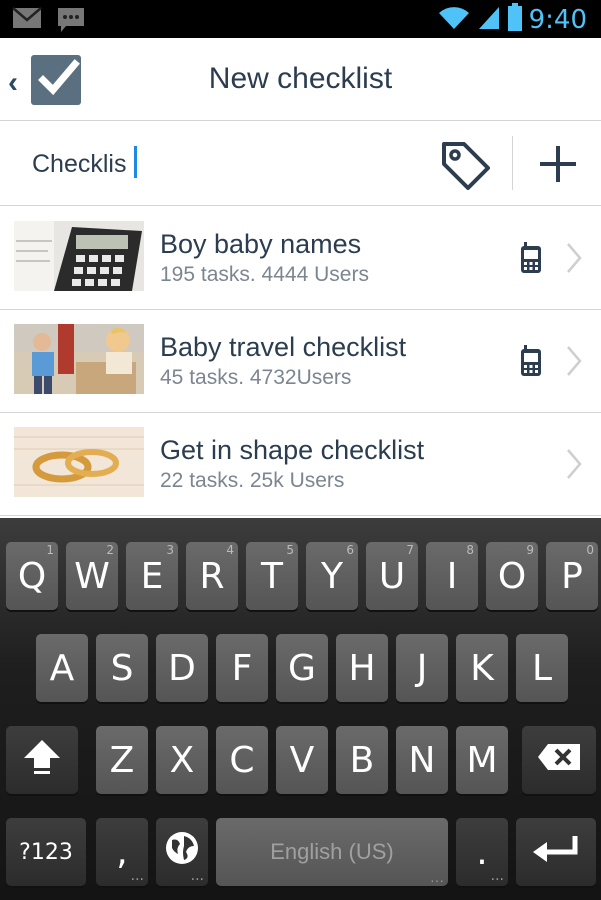 This screenshot has width=601, height=900. Describe the element at coordinates (542, 668) in the screenshot. I see `key-l: L` at that location.